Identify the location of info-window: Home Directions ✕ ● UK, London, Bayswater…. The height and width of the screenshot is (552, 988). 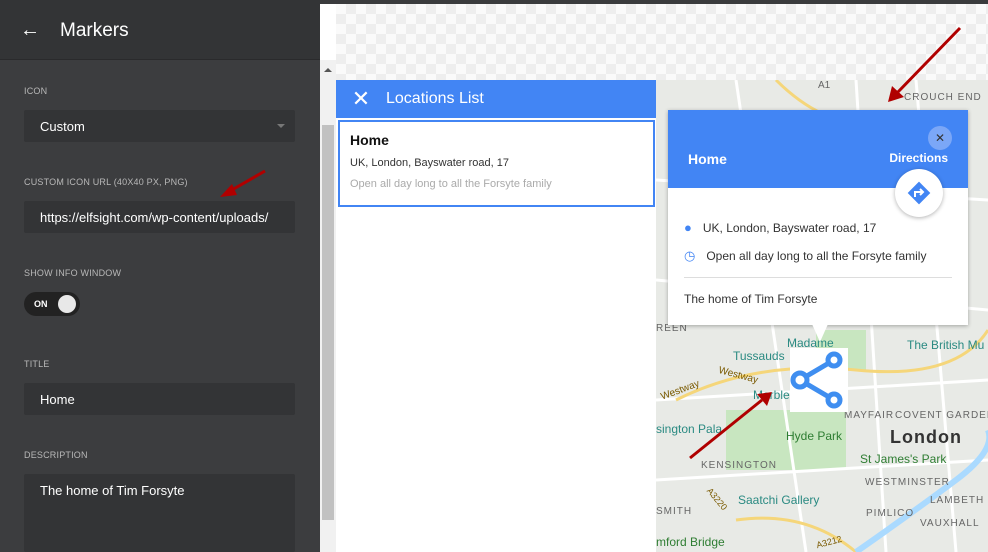
(818, 217).